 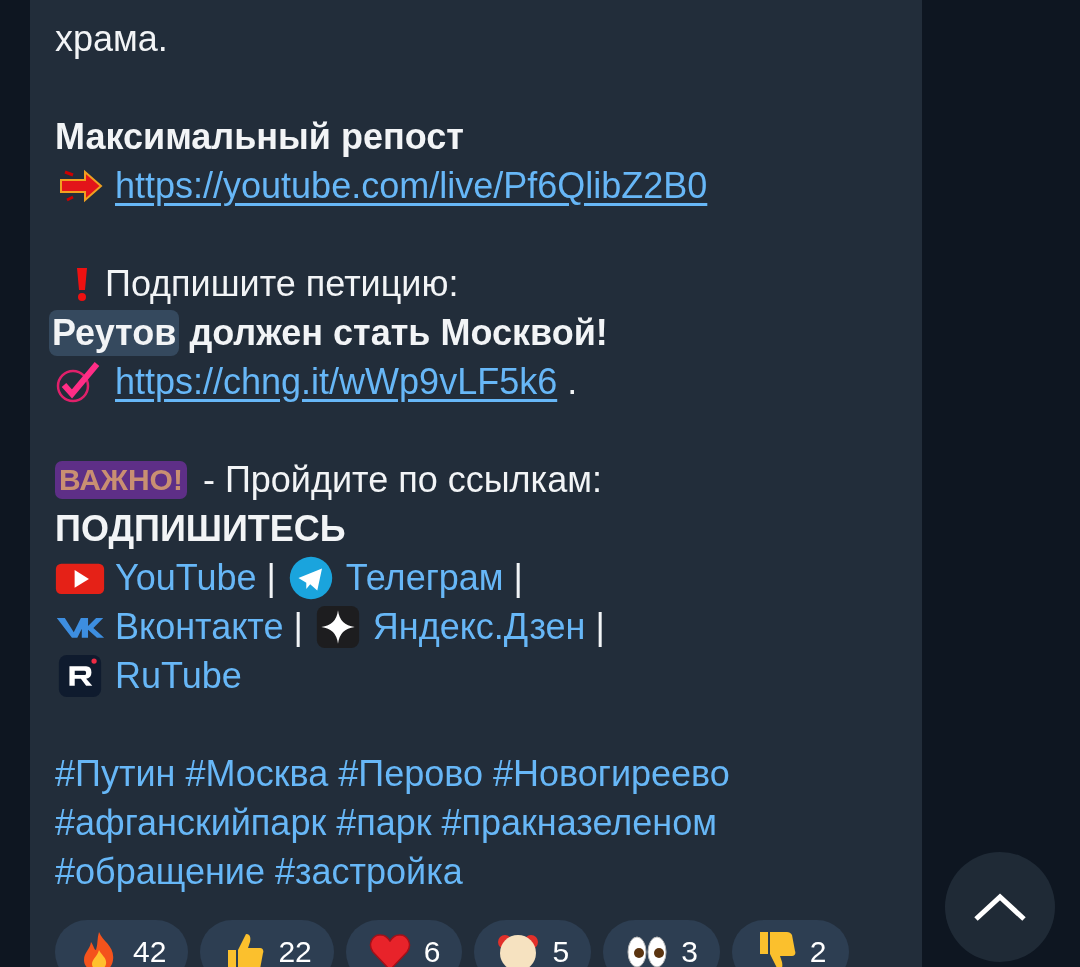 I want to click on hashtag-link: #Путин, so click(x=115, y=773).